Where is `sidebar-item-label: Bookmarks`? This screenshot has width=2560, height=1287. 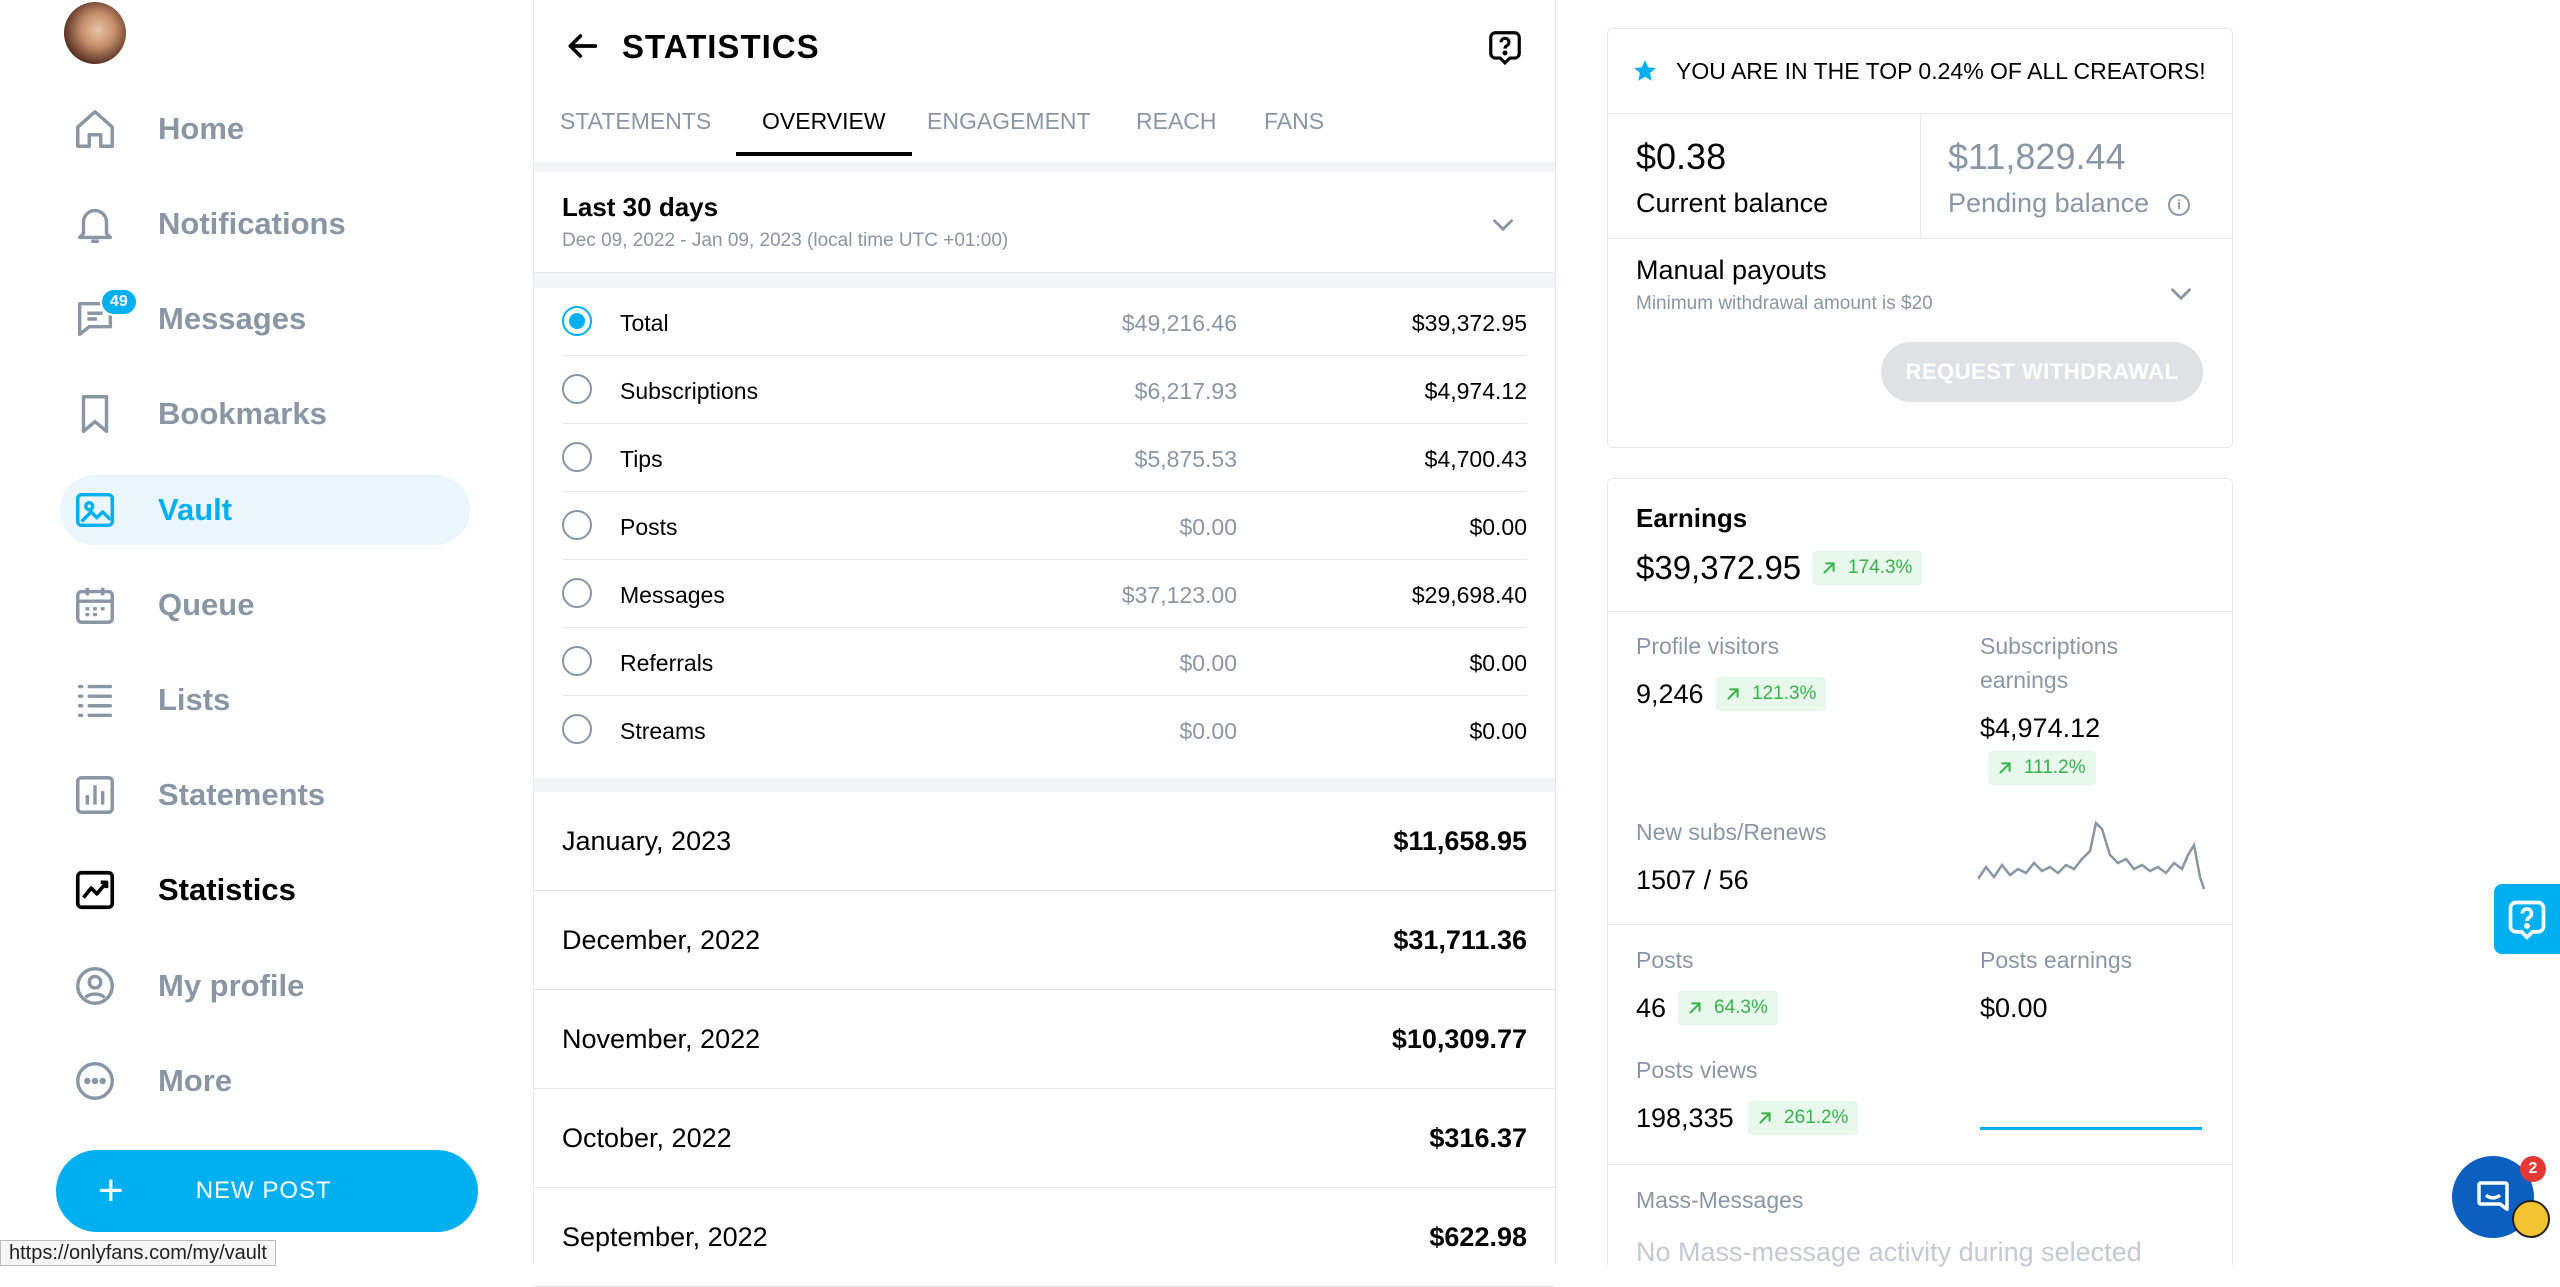 sidebar-item-label: Bookmarks is located at coordinates (242, 413).